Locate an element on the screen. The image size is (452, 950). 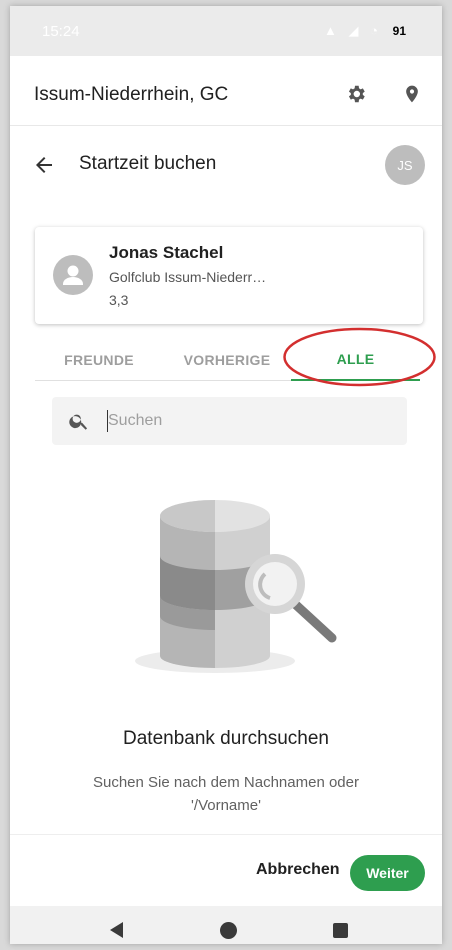
app-bar: Issum-Niederrhein, GC is located at coordinates (226, 94).